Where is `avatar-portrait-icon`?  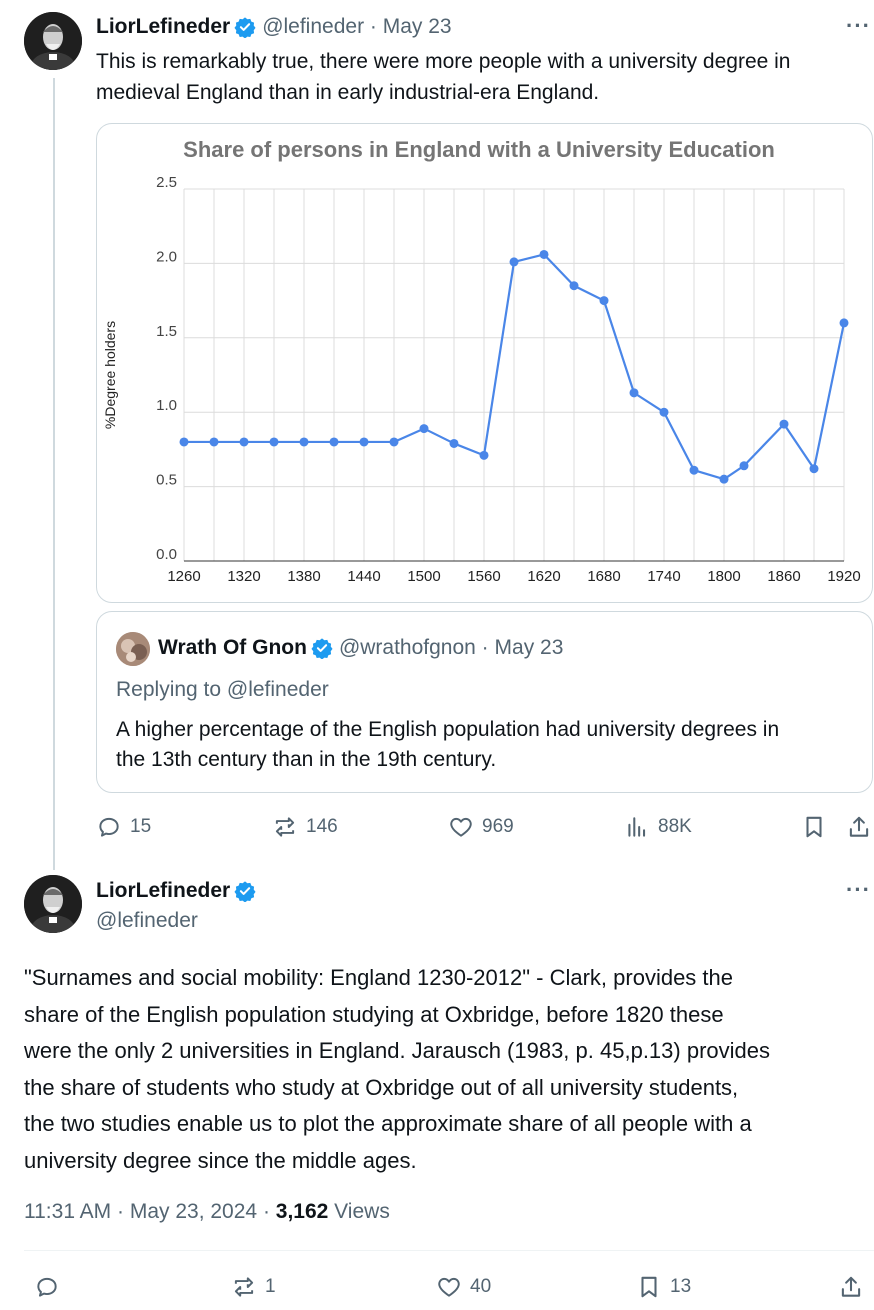 avatar-portrait-icon is located at coordinates (53, 41).